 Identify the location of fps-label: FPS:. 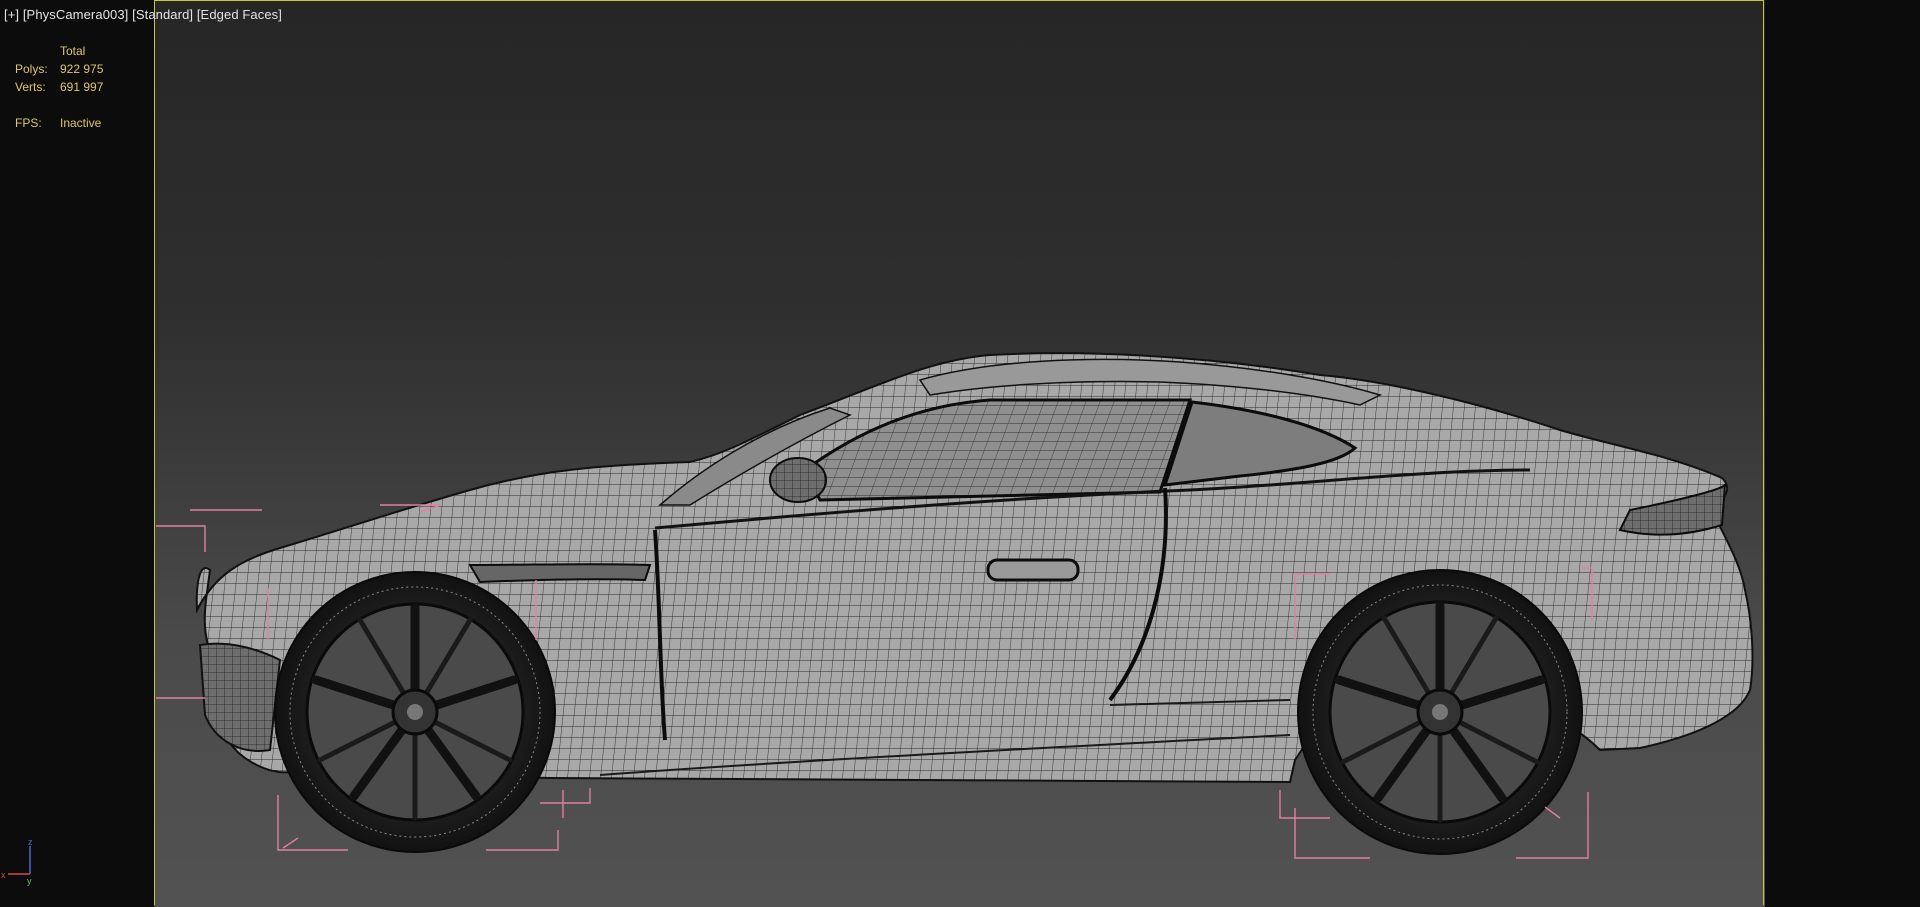
(28, 123).